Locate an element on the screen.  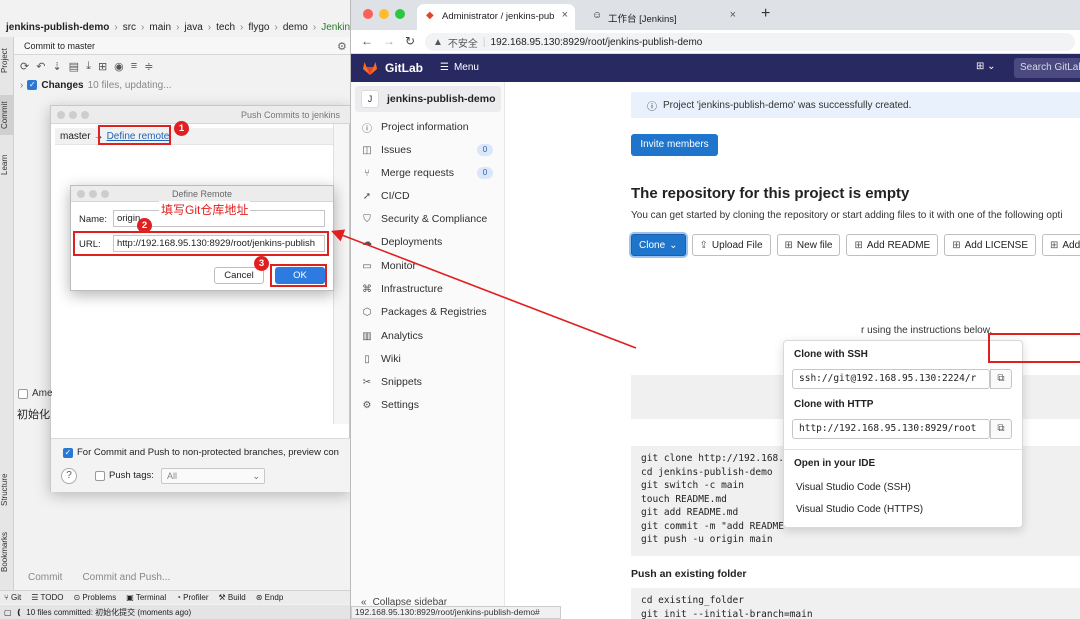
changes-checkbox: ✓ is located at coordinates (32, 85).